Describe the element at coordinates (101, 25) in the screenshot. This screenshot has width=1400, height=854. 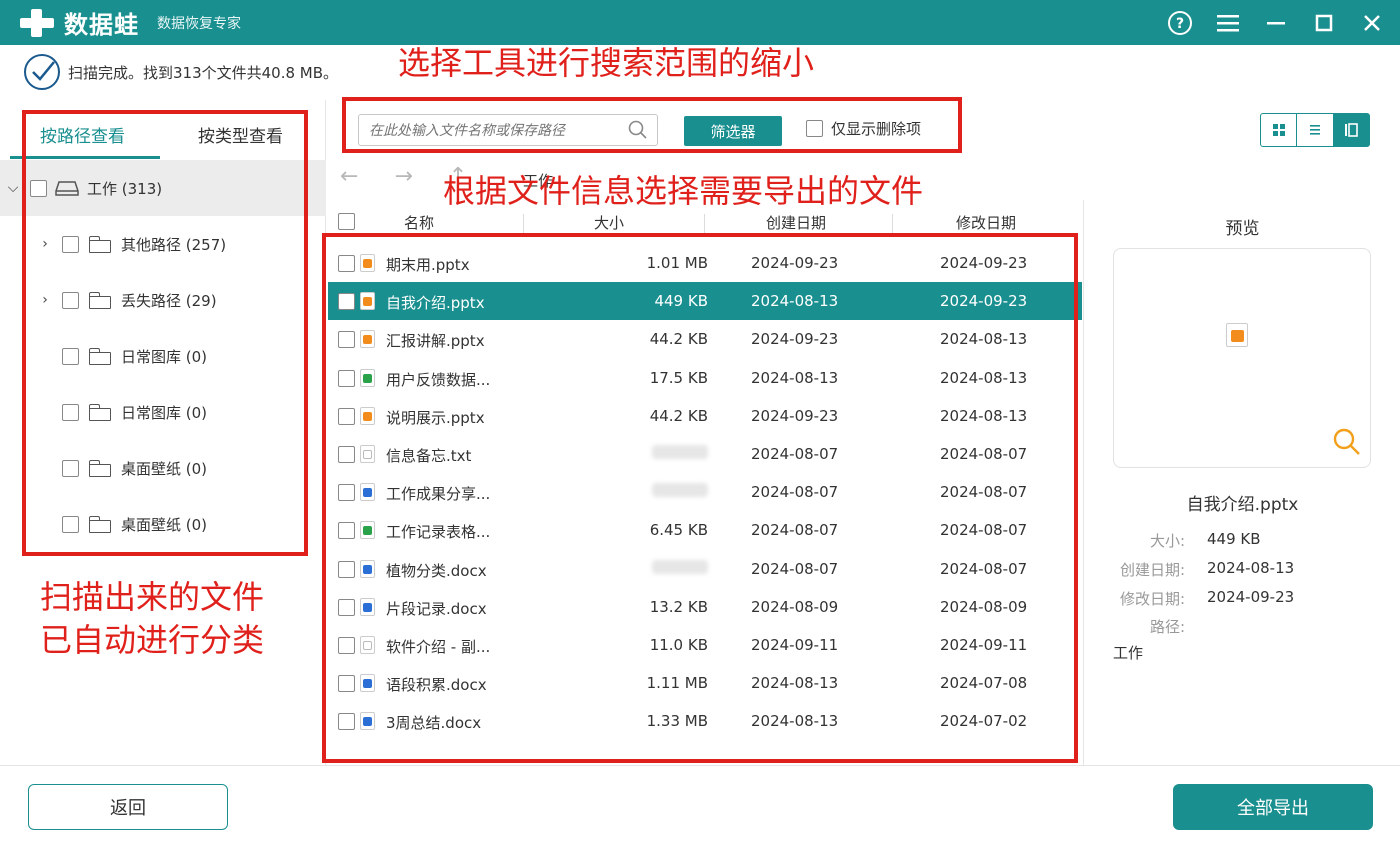
I see `app-name: 数据蛙` at that location.